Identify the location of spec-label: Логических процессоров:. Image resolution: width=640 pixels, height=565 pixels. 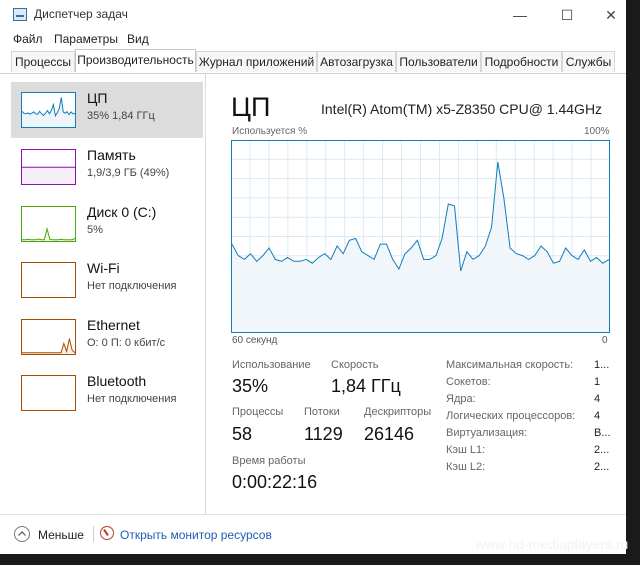
(511, 416).